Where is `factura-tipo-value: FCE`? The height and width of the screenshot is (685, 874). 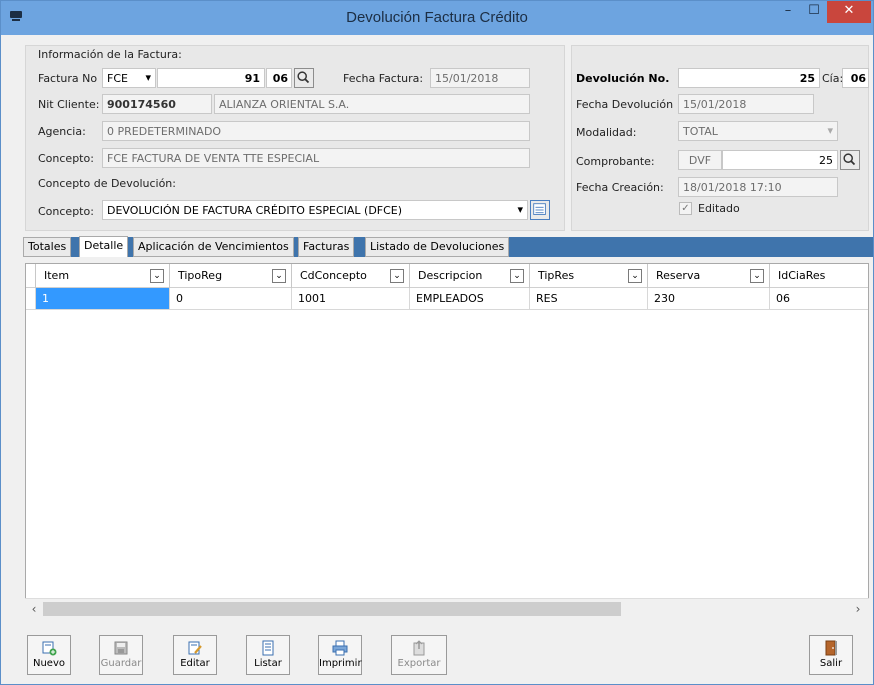
factura-tipo-value: FCE is located at coordinates (117, 78).